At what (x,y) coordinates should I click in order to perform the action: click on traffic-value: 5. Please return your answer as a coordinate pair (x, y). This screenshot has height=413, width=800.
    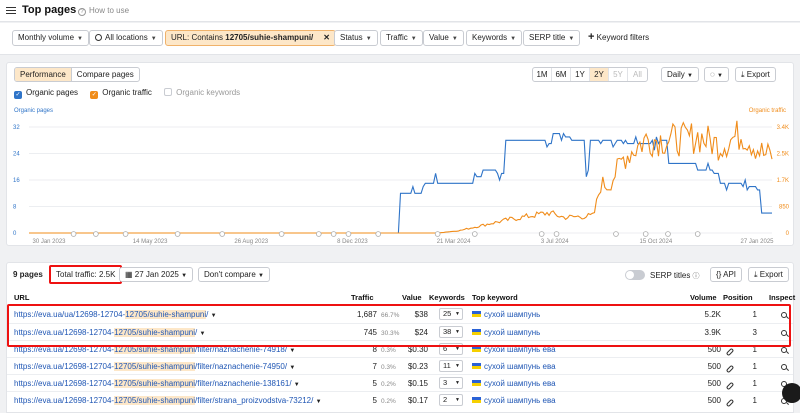
    Looking at the image, I should click on (375, 383).